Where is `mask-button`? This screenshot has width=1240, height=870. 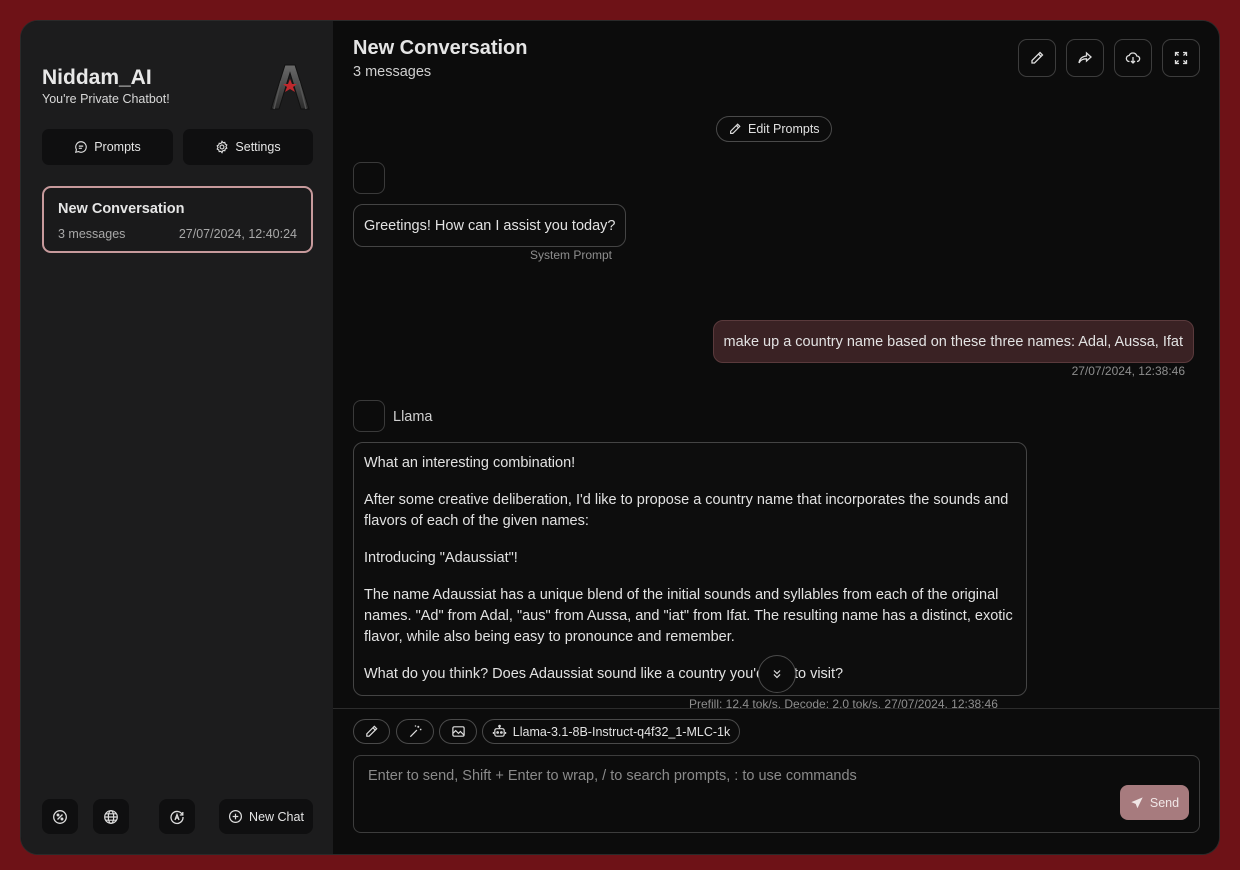
mask-button is located at coordinates (458, 731).